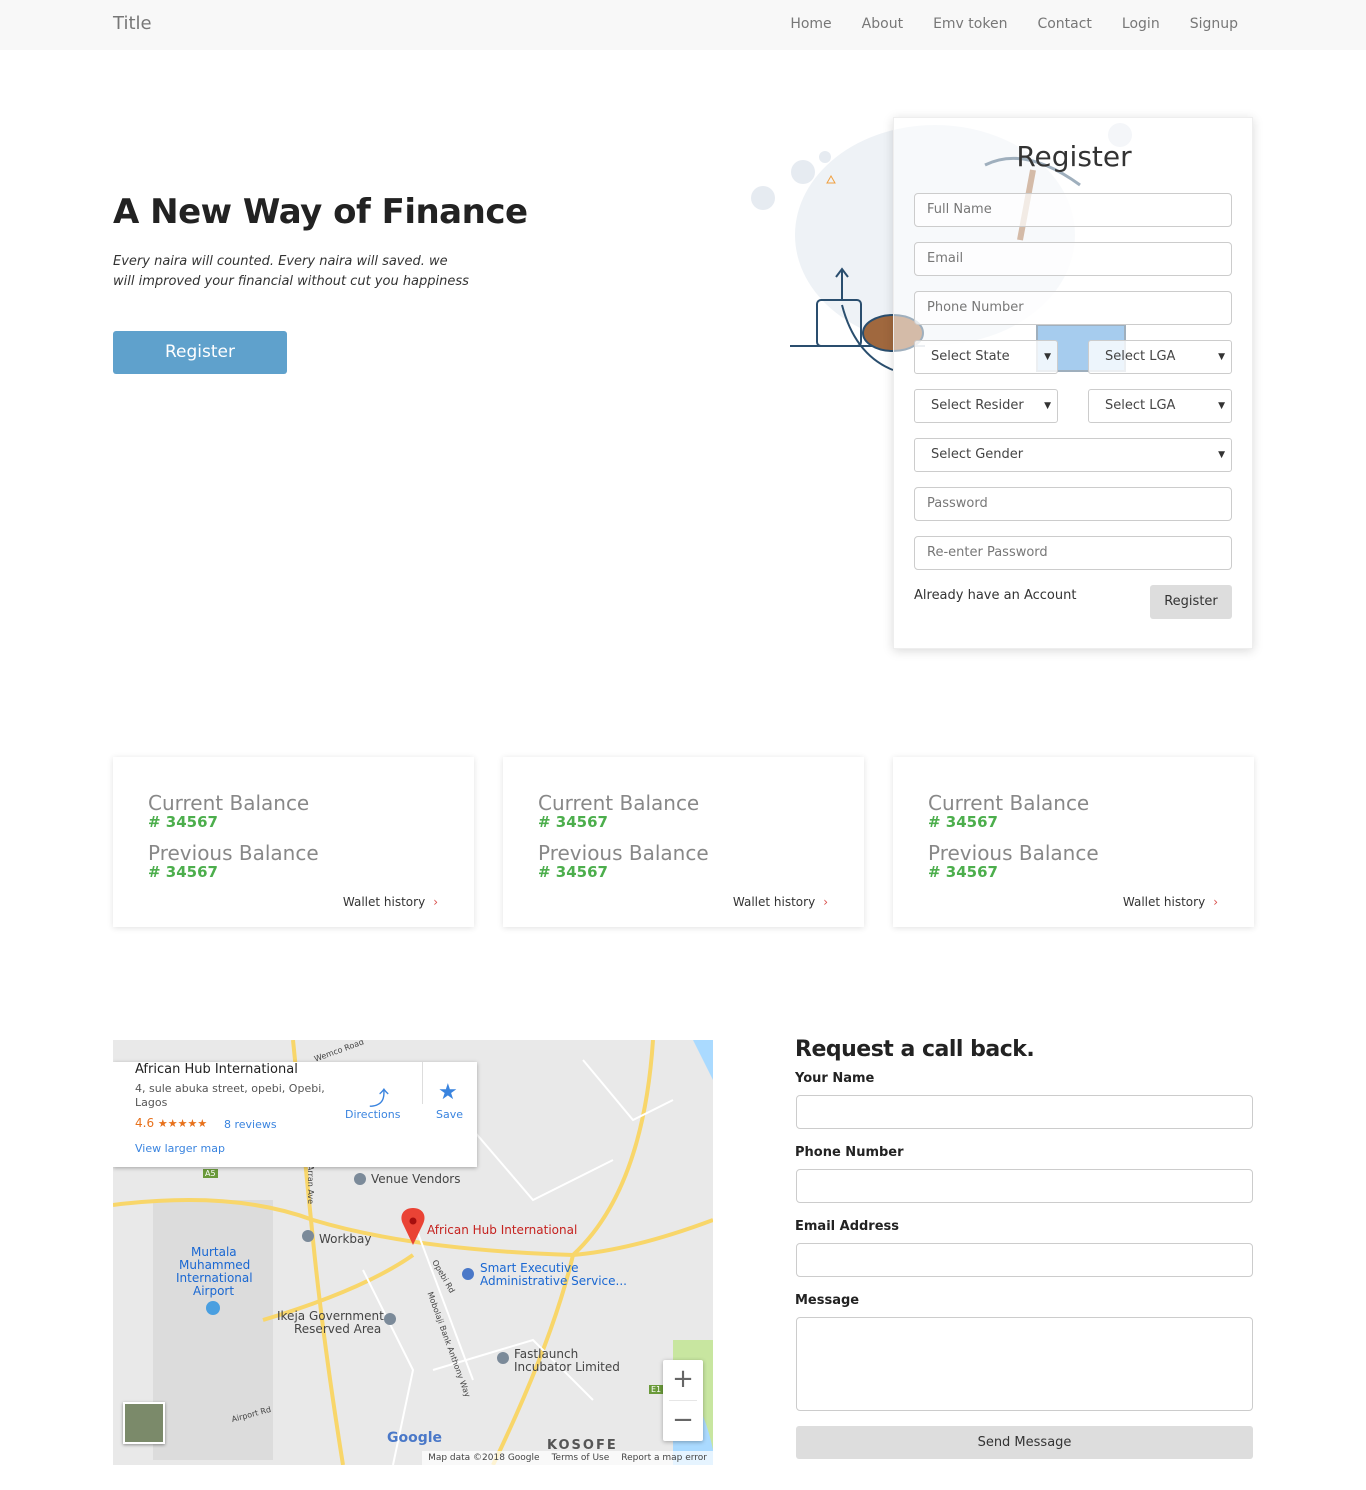  Describe the element at coordinates (977, 454) in the screenshot. I see `gender-select-label: Select Gender` at that location.